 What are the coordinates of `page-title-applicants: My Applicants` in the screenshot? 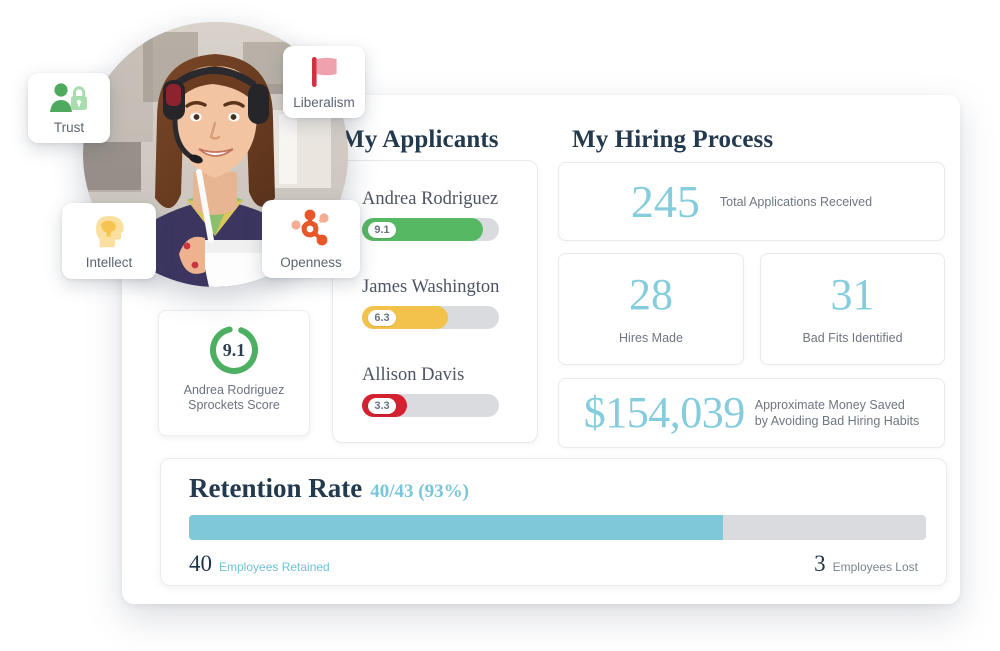 It's located at (420, 139).